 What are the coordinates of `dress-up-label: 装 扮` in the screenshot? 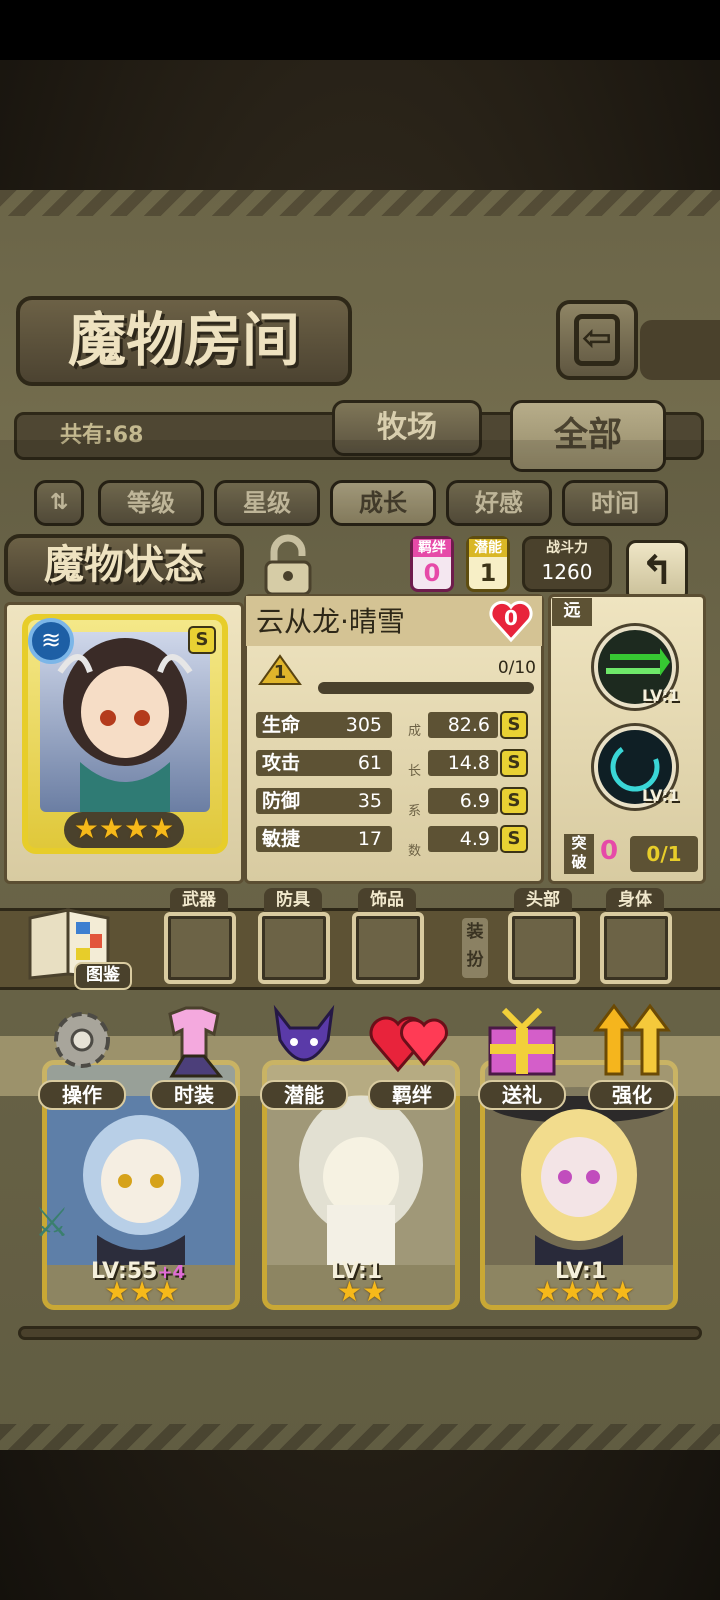 It's located at (475, 948).